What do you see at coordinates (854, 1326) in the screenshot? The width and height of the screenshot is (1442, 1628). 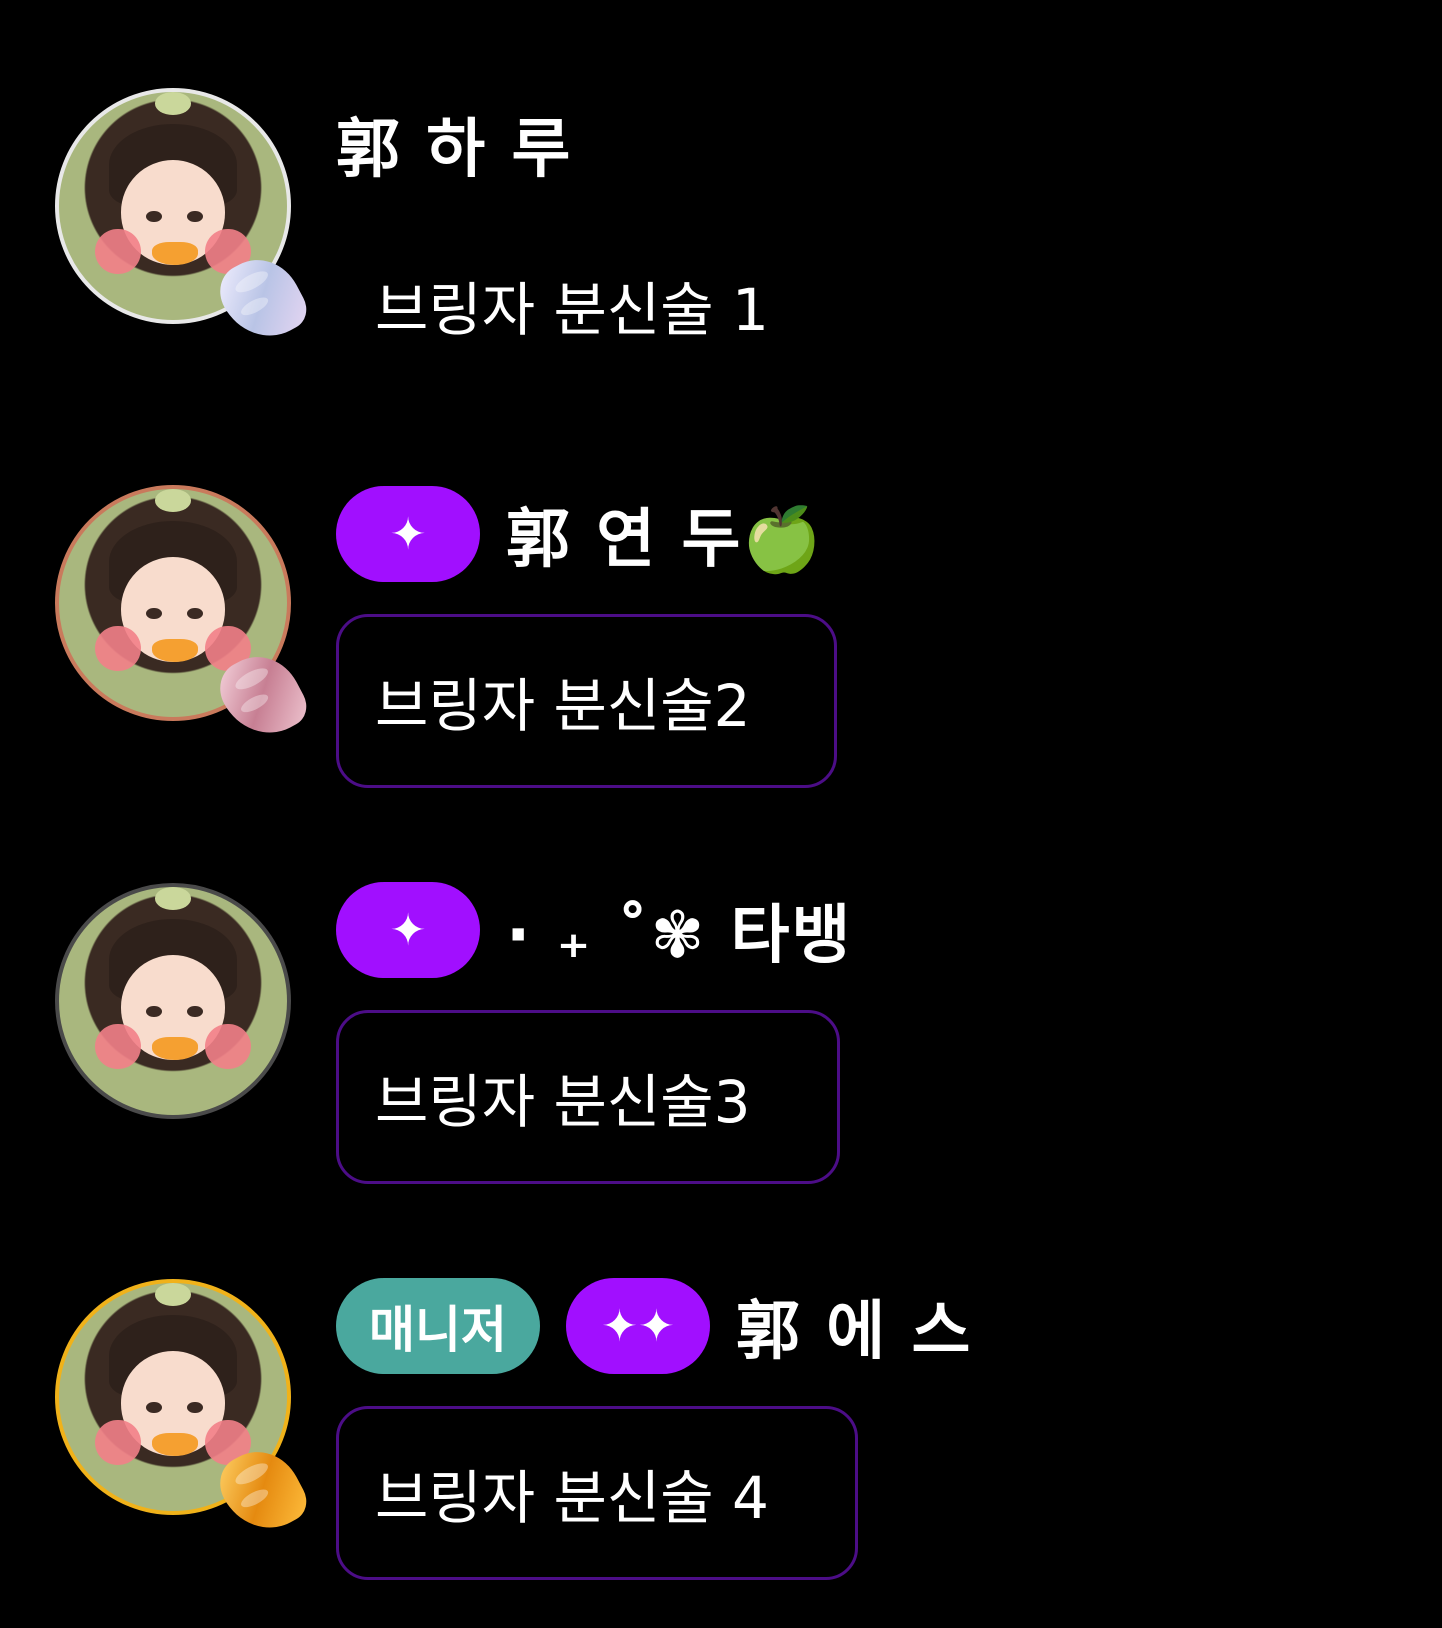 I see `sender-name: 郭 에 스` at bounding box center [854, 1326].